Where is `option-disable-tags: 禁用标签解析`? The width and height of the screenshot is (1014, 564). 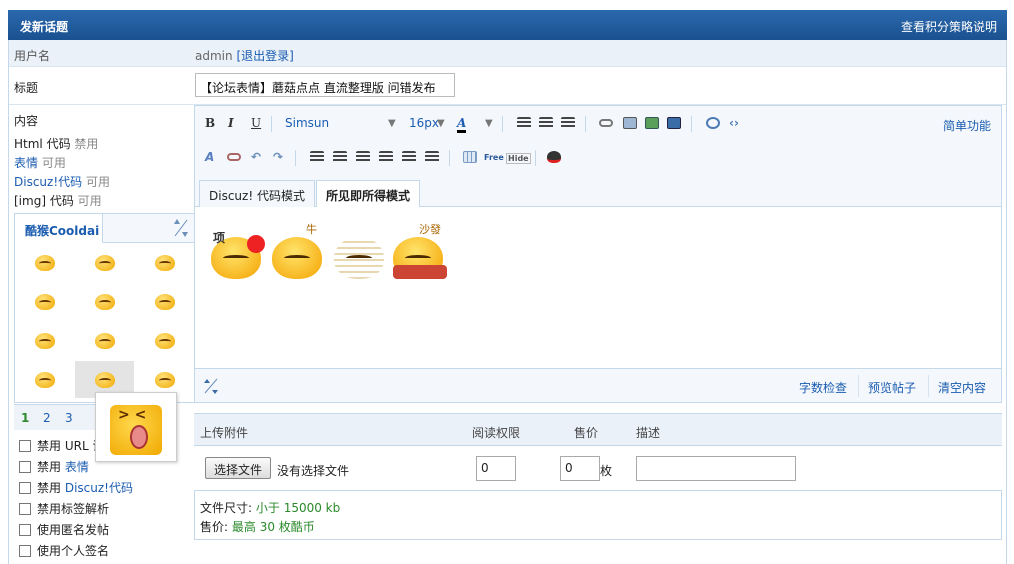 option-disable-tags: 禁用标签解析 is located at coordinates (64, 508).